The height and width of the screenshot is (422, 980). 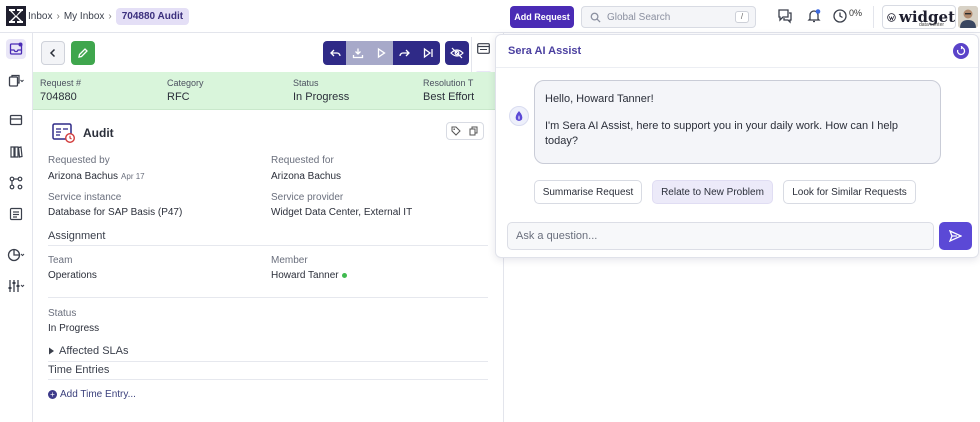 I want to click on cards-icon, so click(x=16, y=120).